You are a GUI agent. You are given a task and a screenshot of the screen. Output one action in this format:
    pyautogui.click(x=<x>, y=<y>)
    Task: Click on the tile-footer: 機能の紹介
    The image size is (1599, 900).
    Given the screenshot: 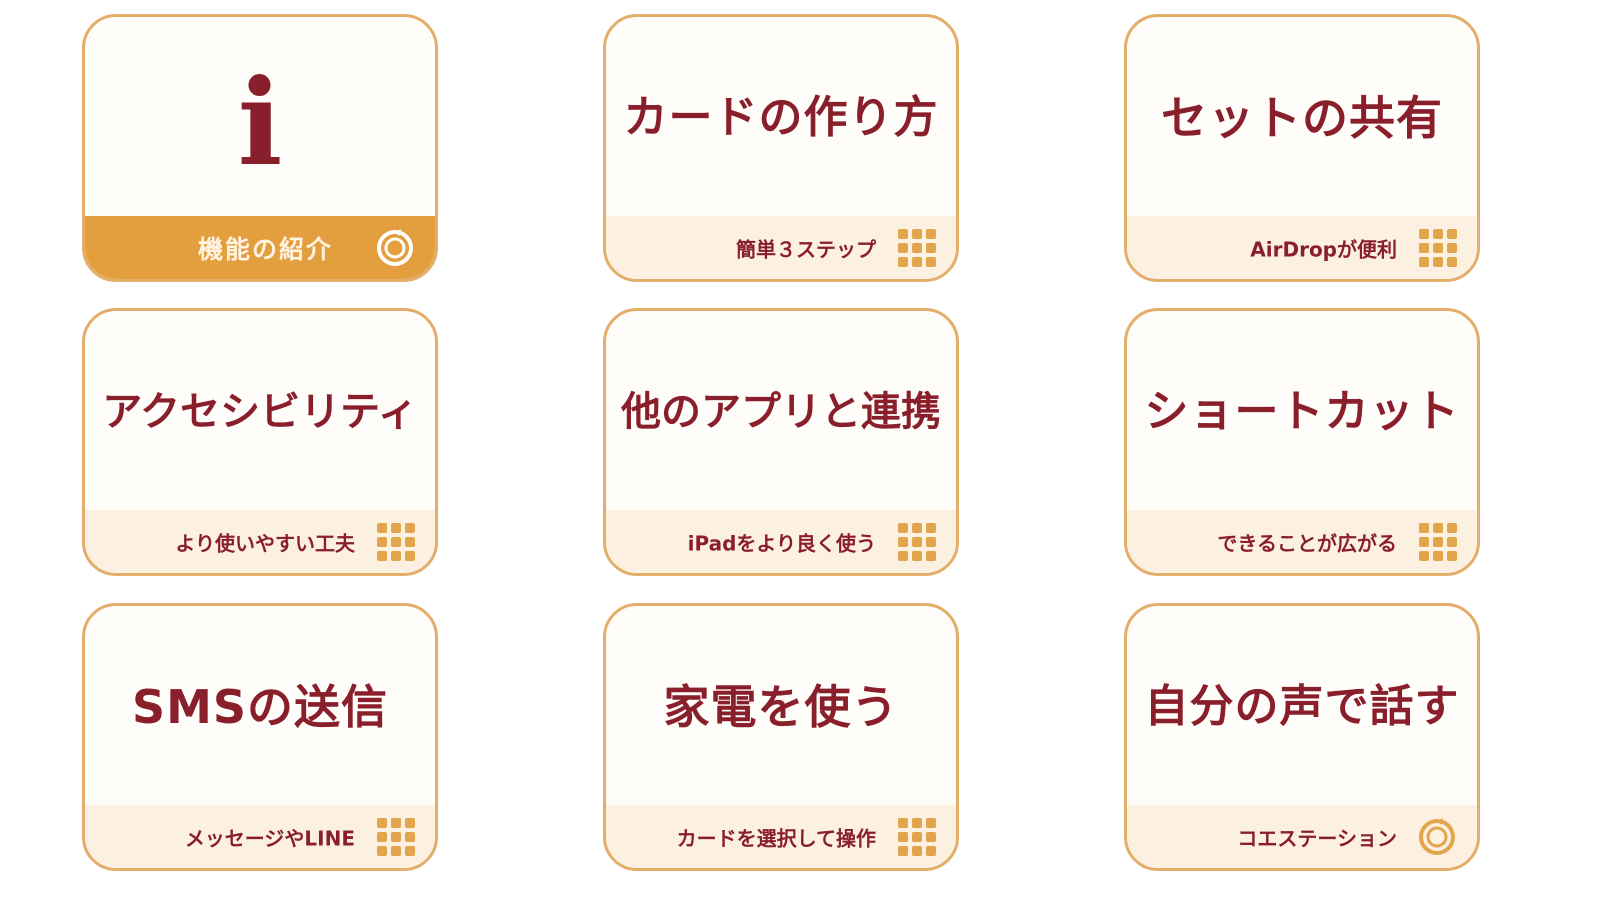 What is the action you would take?
    pyautogui.click(x=260, y=247)
    